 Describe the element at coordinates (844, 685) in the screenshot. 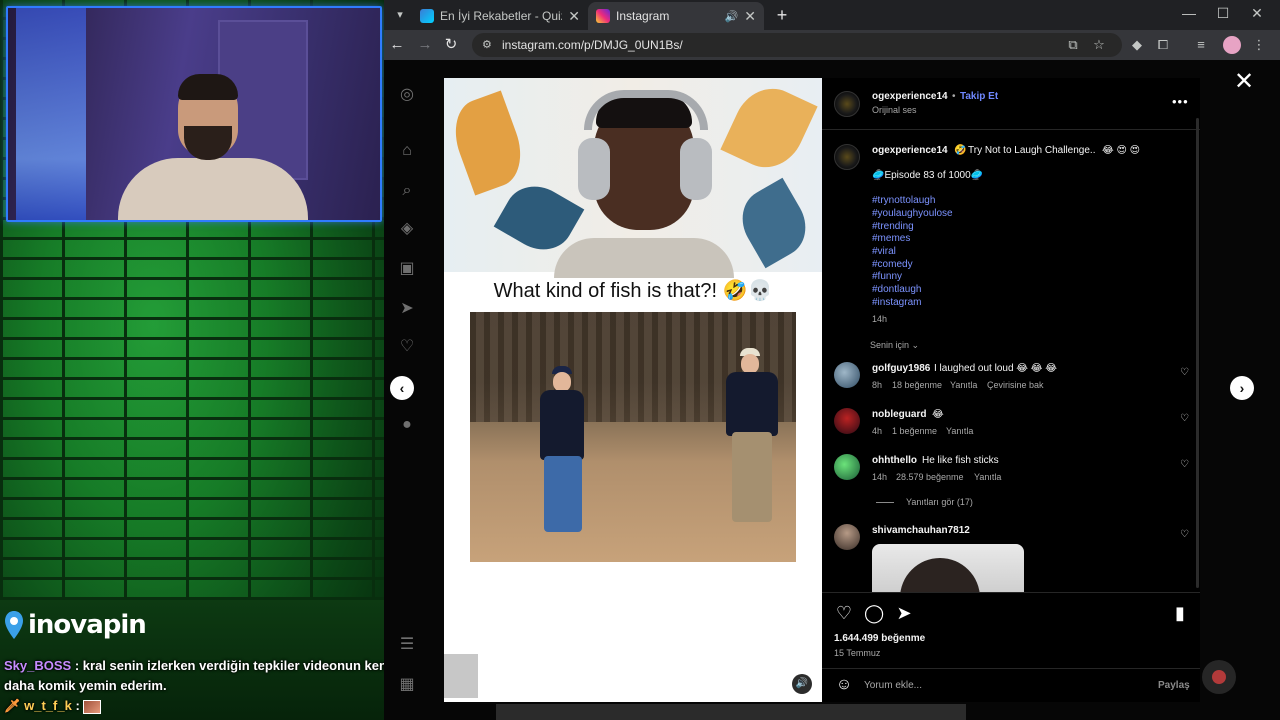

I see `emoji-picker-icon: ☺` at that location.